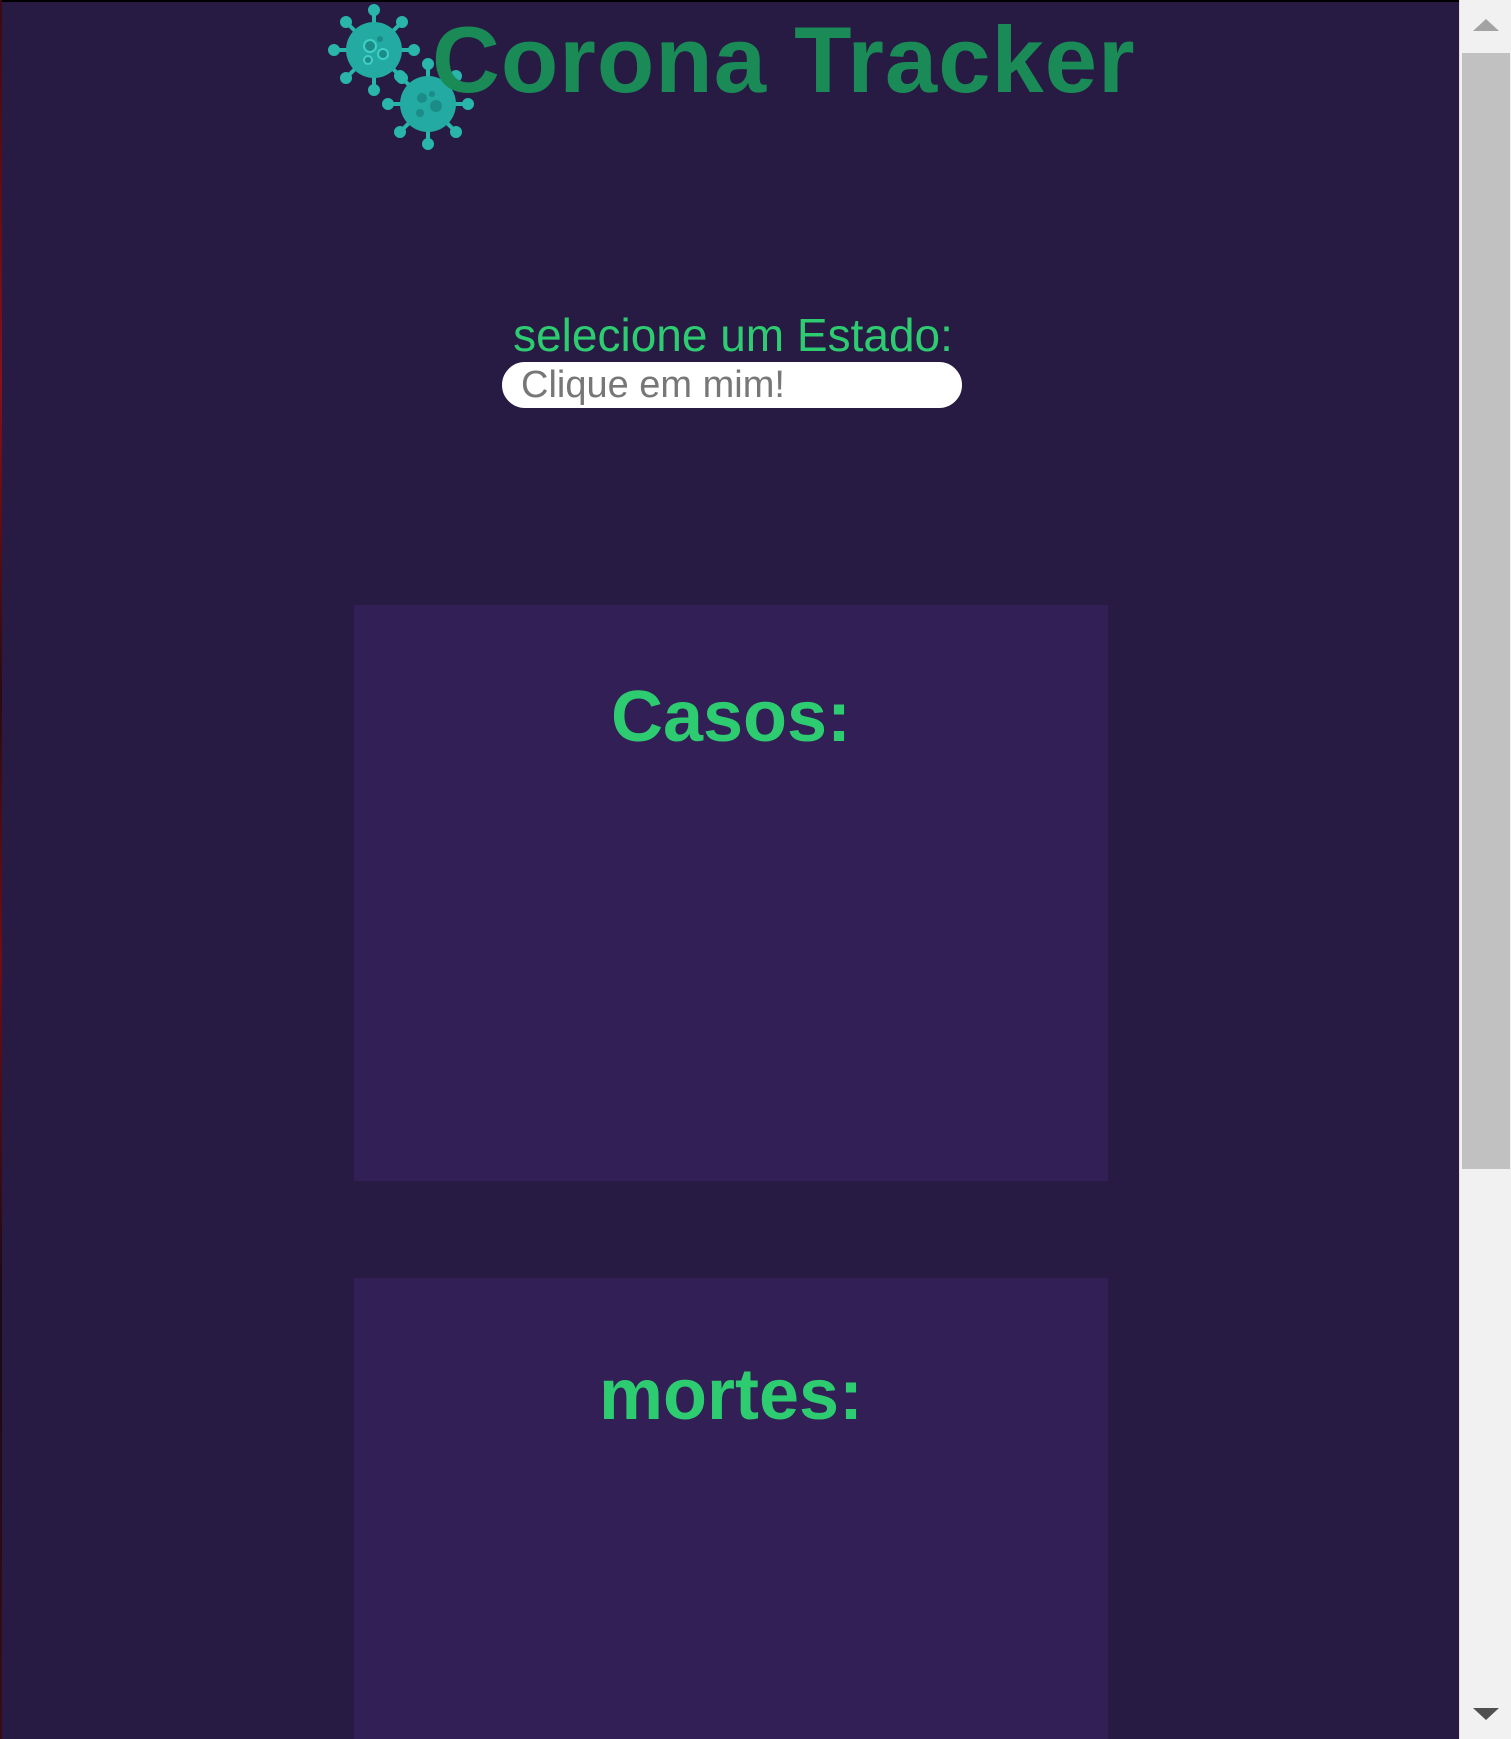 This screenshot has height=1739, width=1511. I want to click on vertical-scrollbar, so click(1485, 869).